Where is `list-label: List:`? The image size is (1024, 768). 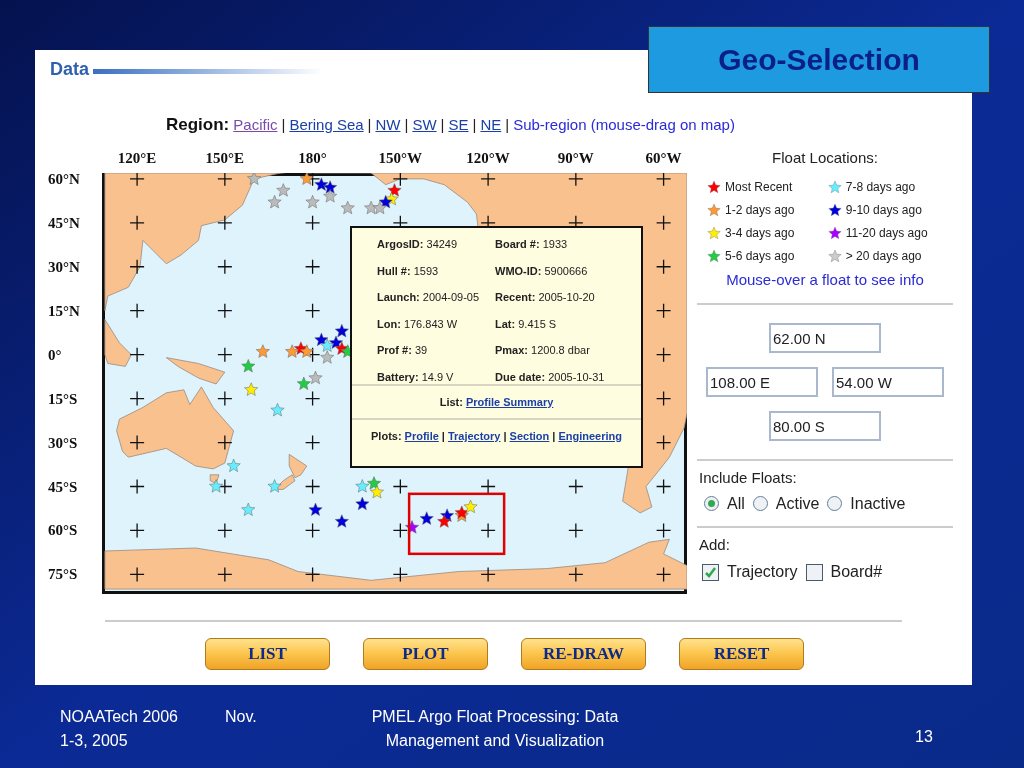 list-label: List: is located at coordinates (451, 402).